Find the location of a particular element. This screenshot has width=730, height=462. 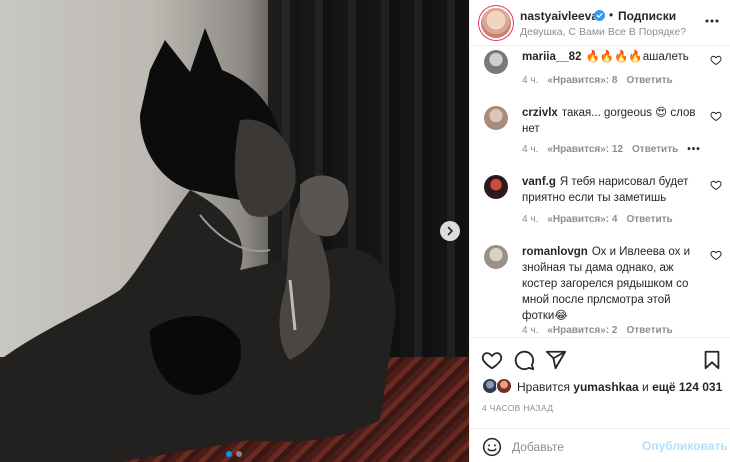

liker-username: yumashkaa is located at coordinates (605, 387).